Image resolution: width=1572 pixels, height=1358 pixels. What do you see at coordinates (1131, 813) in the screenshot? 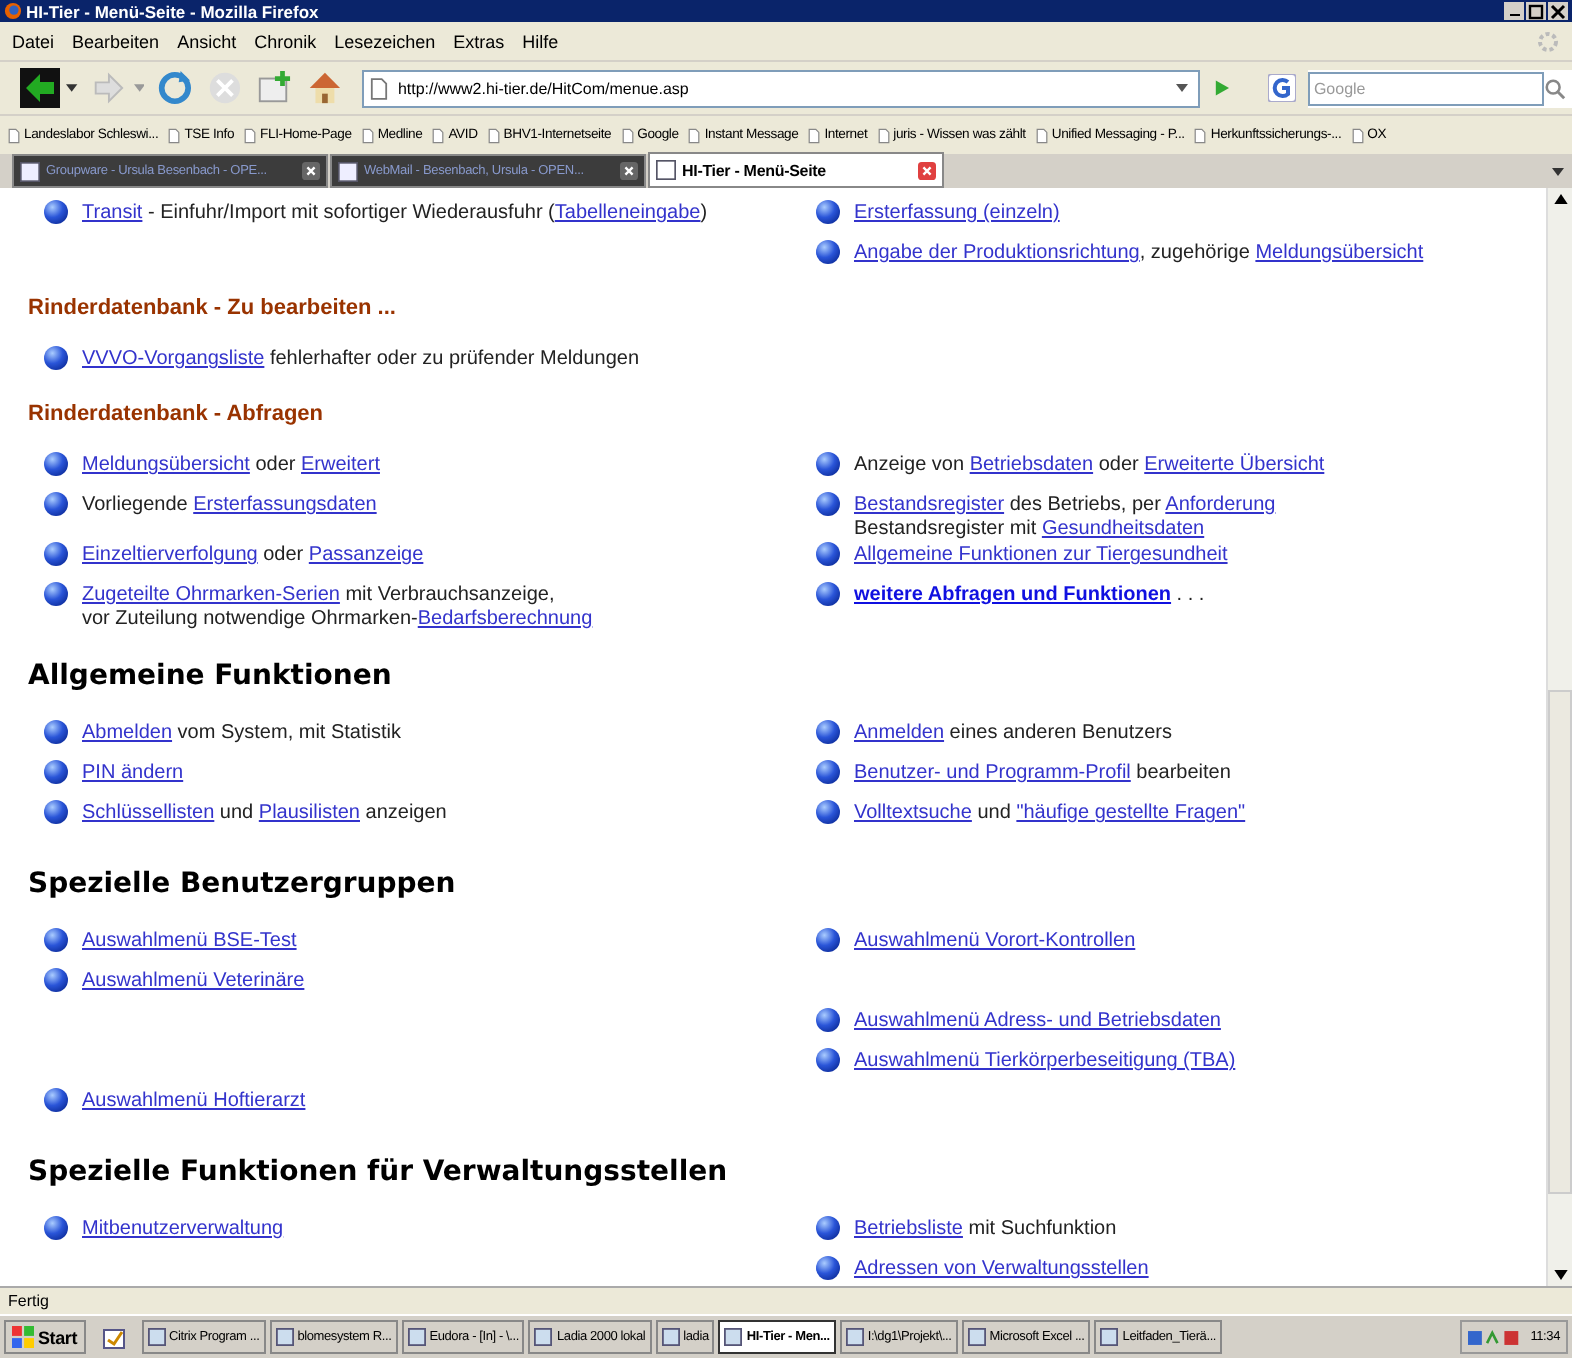
I see `link: "häufige gestellte Fragen"` at bounding box center [1131, 813].